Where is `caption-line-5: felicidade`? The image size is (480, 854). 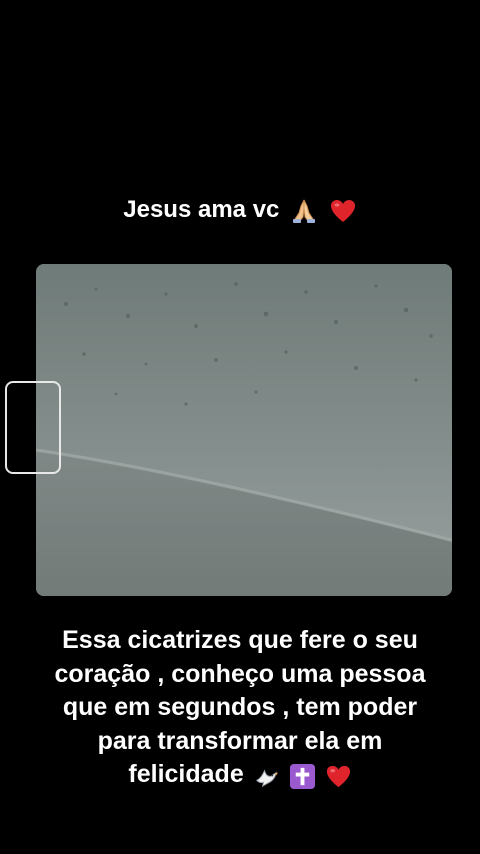 caption-line-5: felicidade is located at coordinates (240, 775).